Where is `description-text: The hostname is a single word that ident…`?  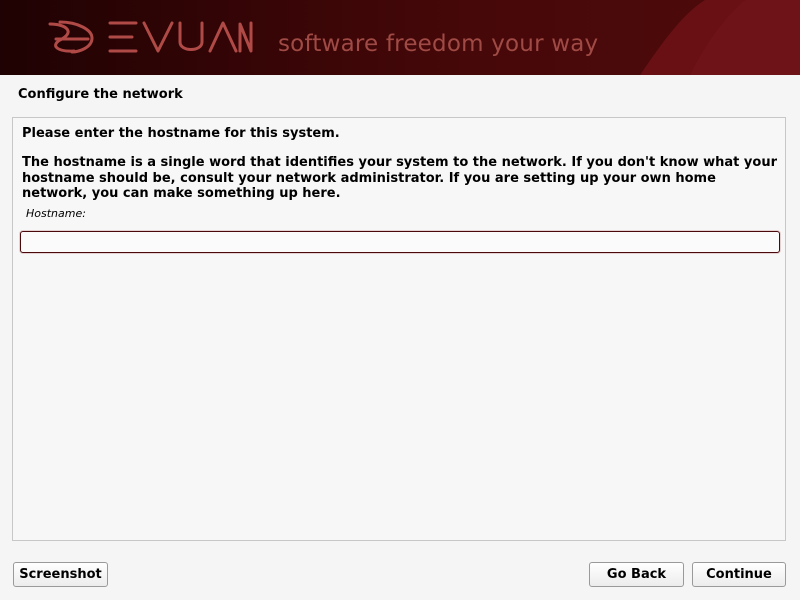 description-text: The hostname is a single word that ident… is located at coordinates (399, 178).